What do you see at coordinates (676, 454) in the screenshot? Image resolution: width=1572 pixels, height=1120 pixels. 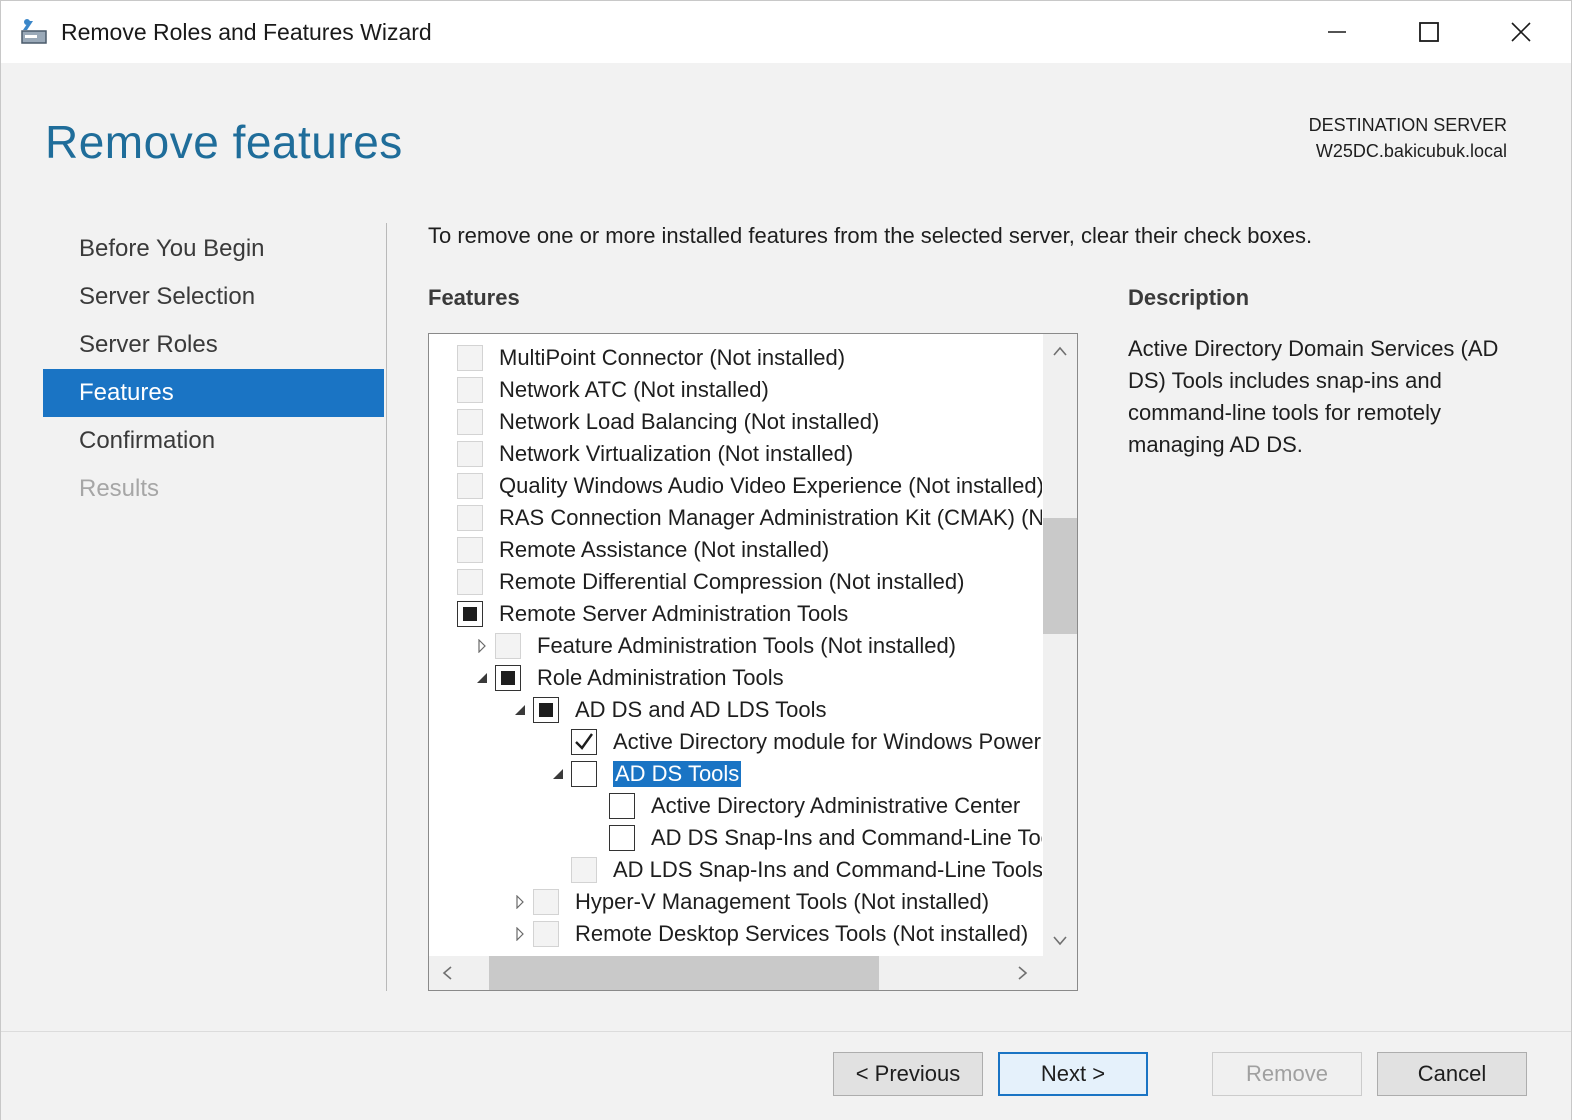 I see `feature-label: Network Virtualization (Not installed)` at bounding box center [676, 454].